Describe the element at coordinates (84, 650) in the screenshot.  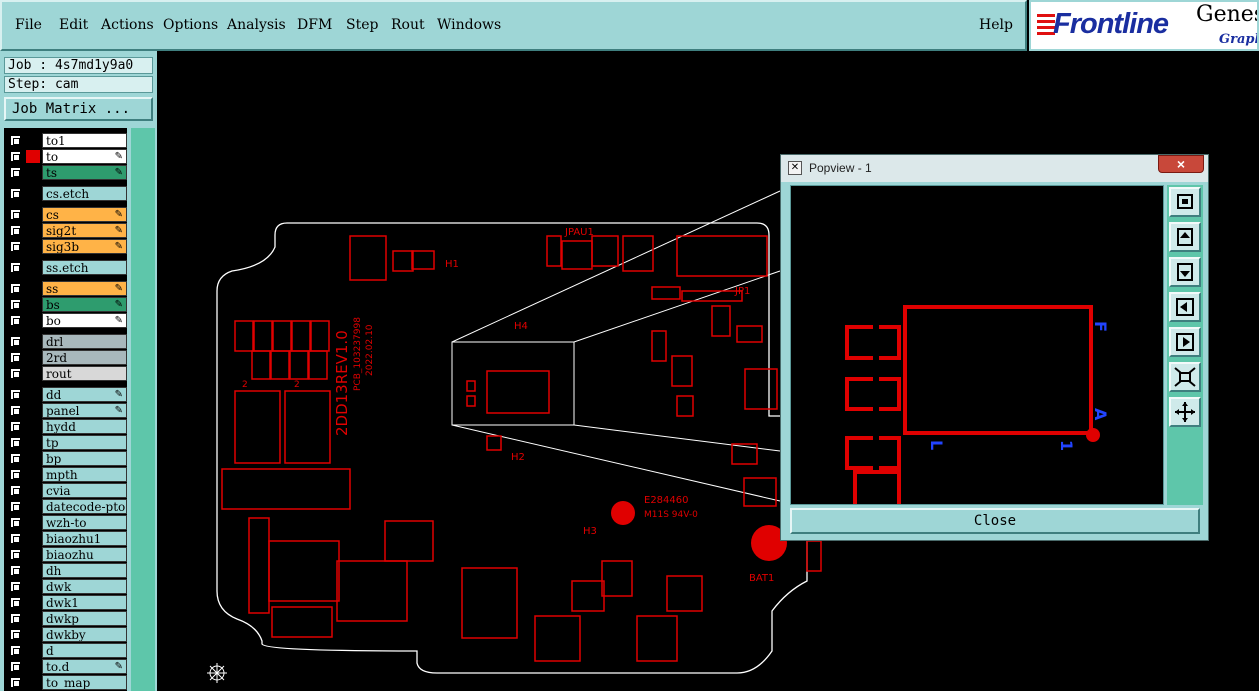
I see `layer-name: d` at that location.